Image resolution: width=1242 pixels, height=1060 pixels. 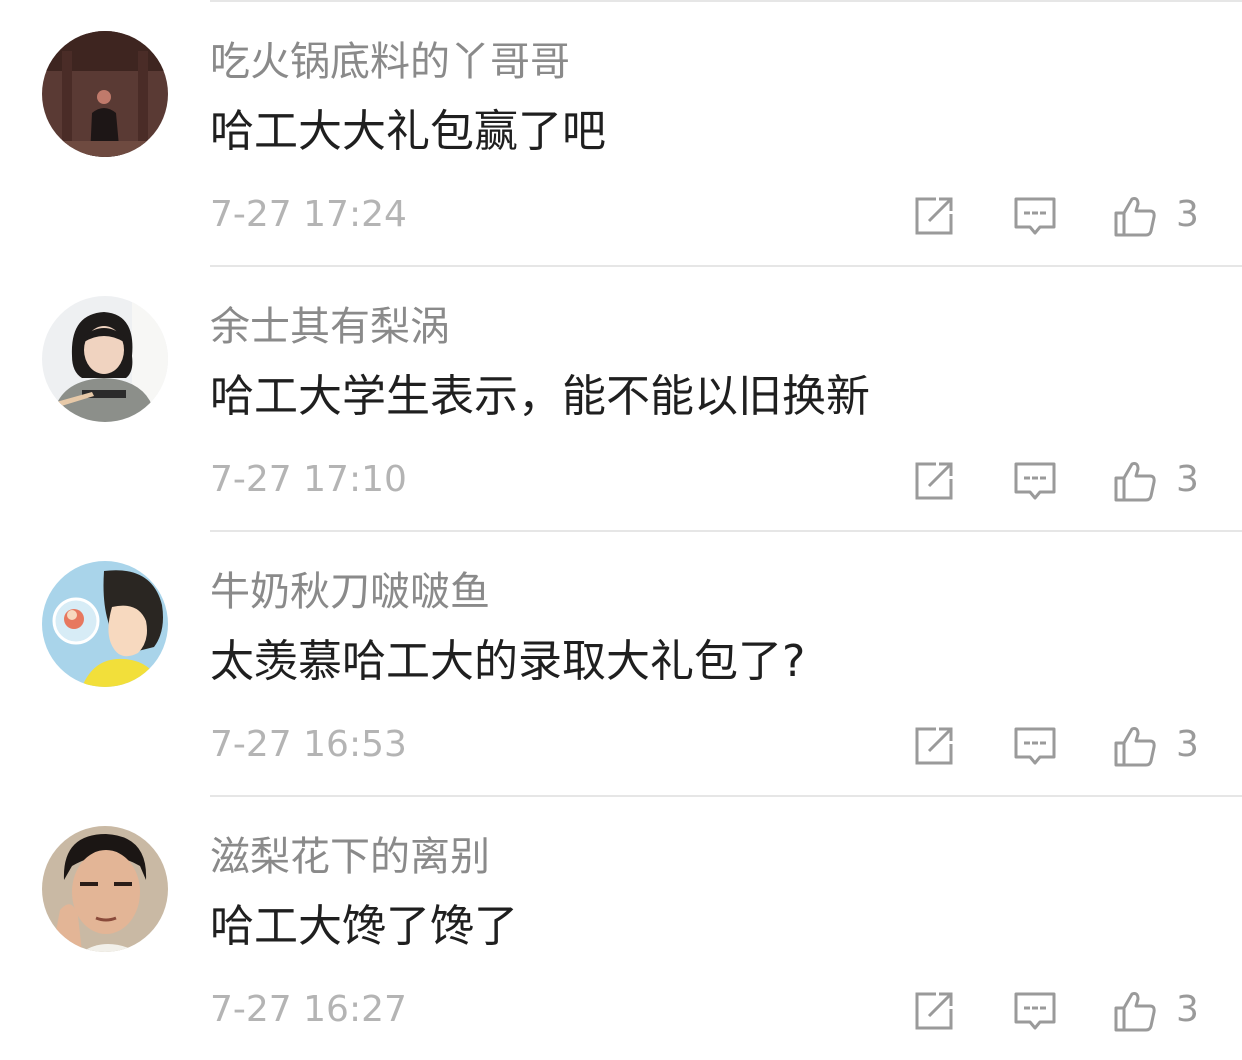 What do you see at coordinates (350, 857) in the screenshot?
I see `username: 滋梨花下的离别` at bounding box center [350, 857].